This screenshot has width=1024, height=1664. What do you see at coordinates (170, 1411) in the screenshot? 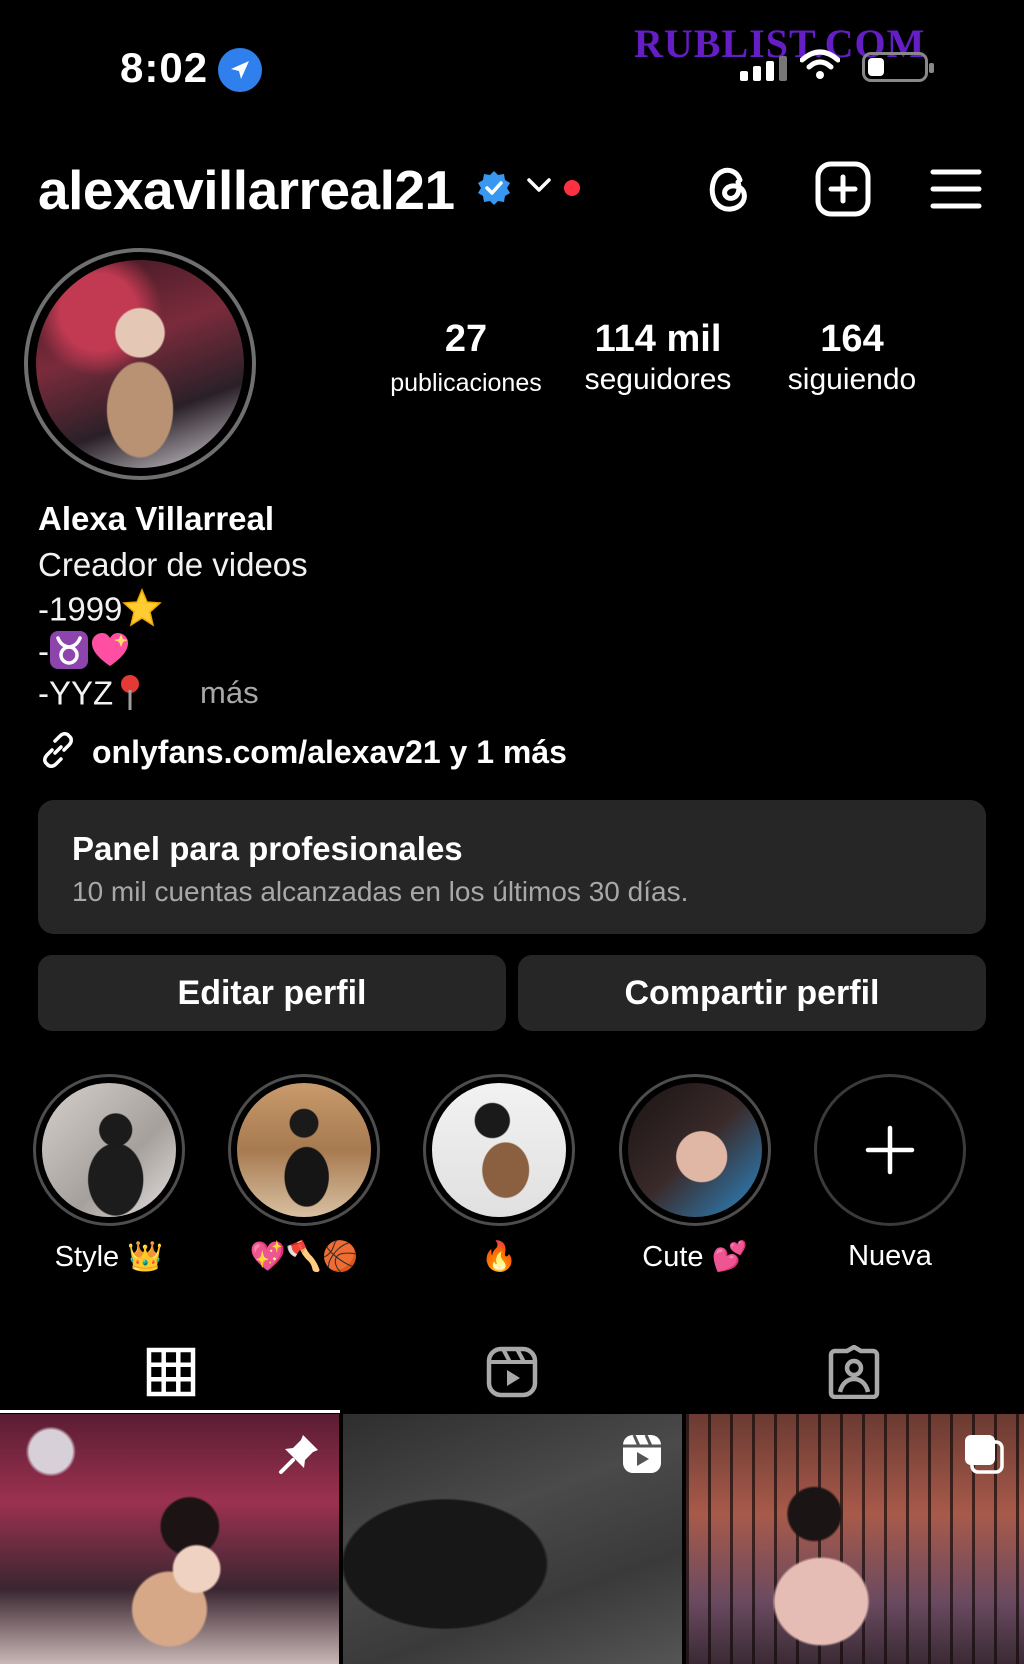
I see `active-tab-indicator` at bounding box center [170, 1411].